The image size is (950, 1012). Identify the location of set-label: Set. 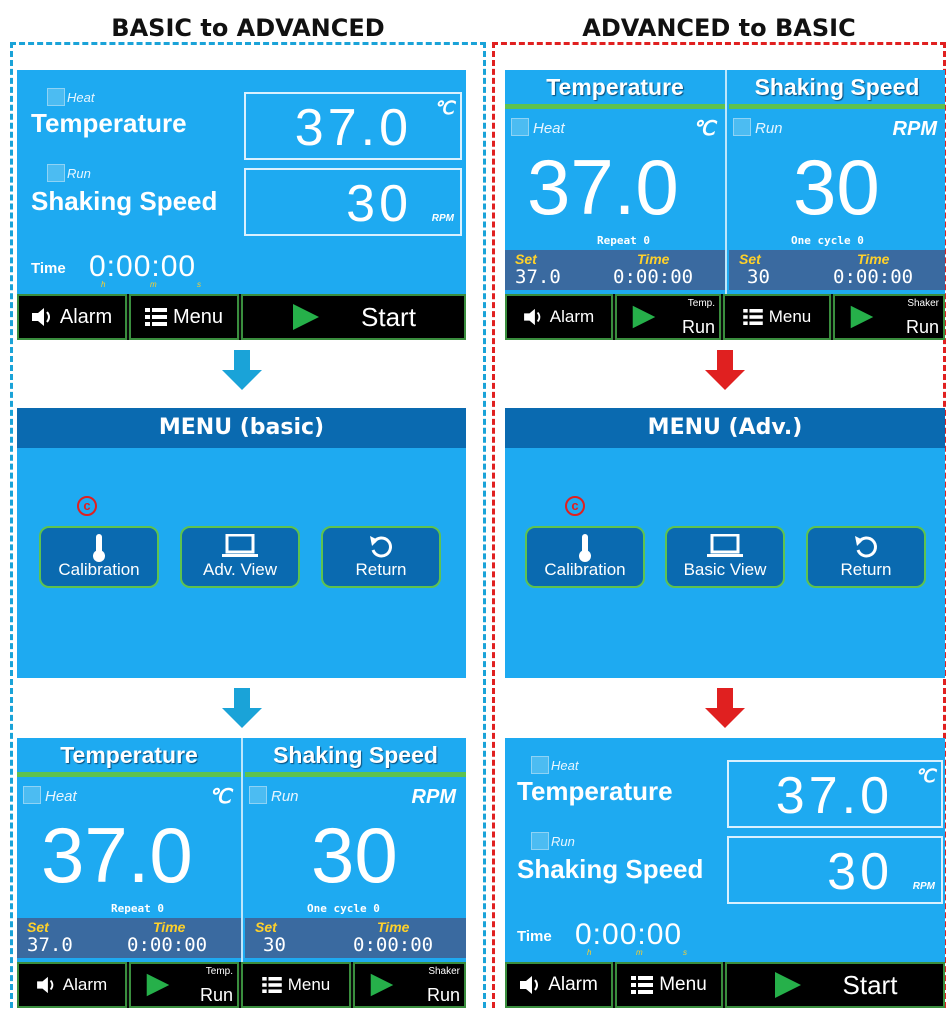
(750, 259).